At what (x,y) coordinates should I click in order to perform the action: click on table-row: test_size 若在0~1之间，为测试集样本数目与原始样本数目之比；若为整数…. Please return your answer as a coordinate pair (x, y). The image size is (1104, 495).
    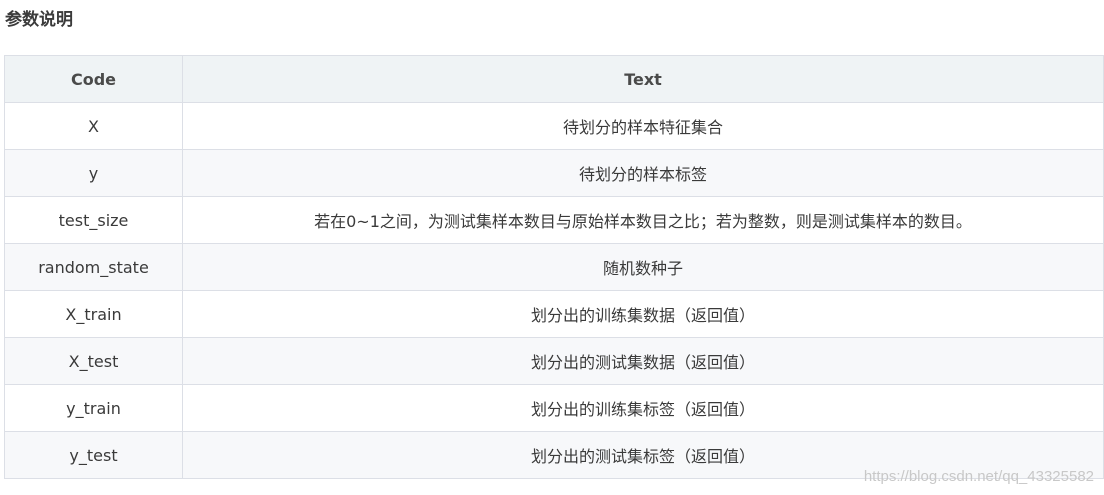
    Looking at the image, I should click on (554, 220).